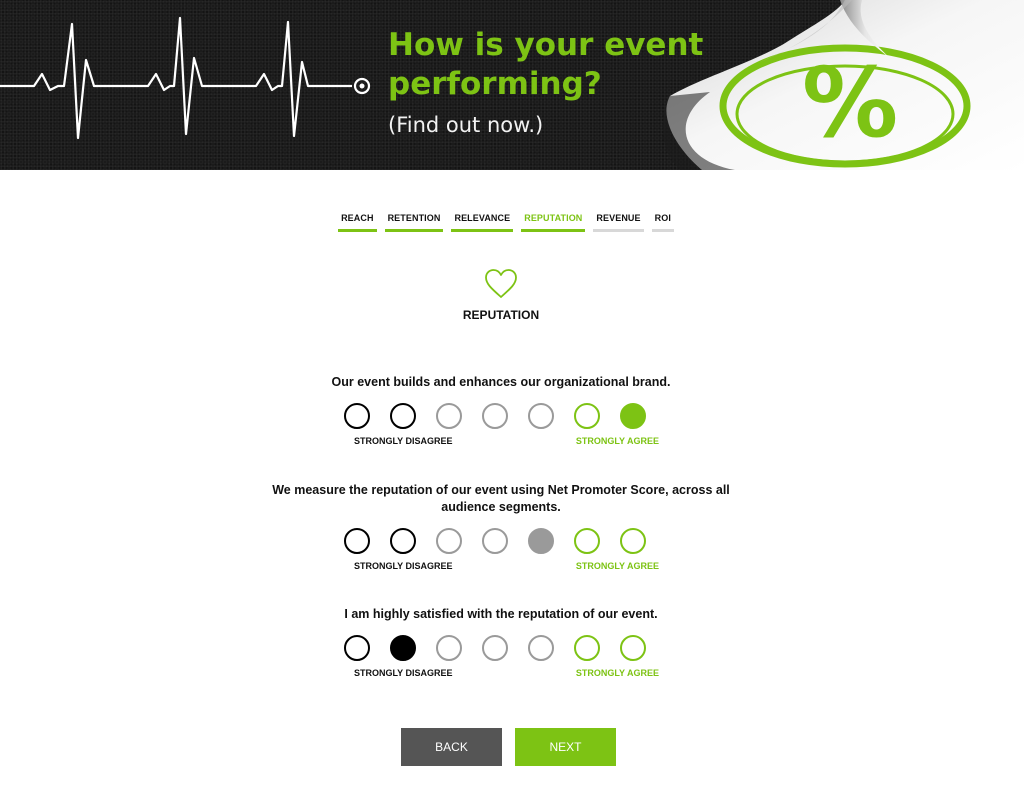 The width and height of the screenshot is (1024, 801). I want to click on next-button: NEXT, so click(565, 747).